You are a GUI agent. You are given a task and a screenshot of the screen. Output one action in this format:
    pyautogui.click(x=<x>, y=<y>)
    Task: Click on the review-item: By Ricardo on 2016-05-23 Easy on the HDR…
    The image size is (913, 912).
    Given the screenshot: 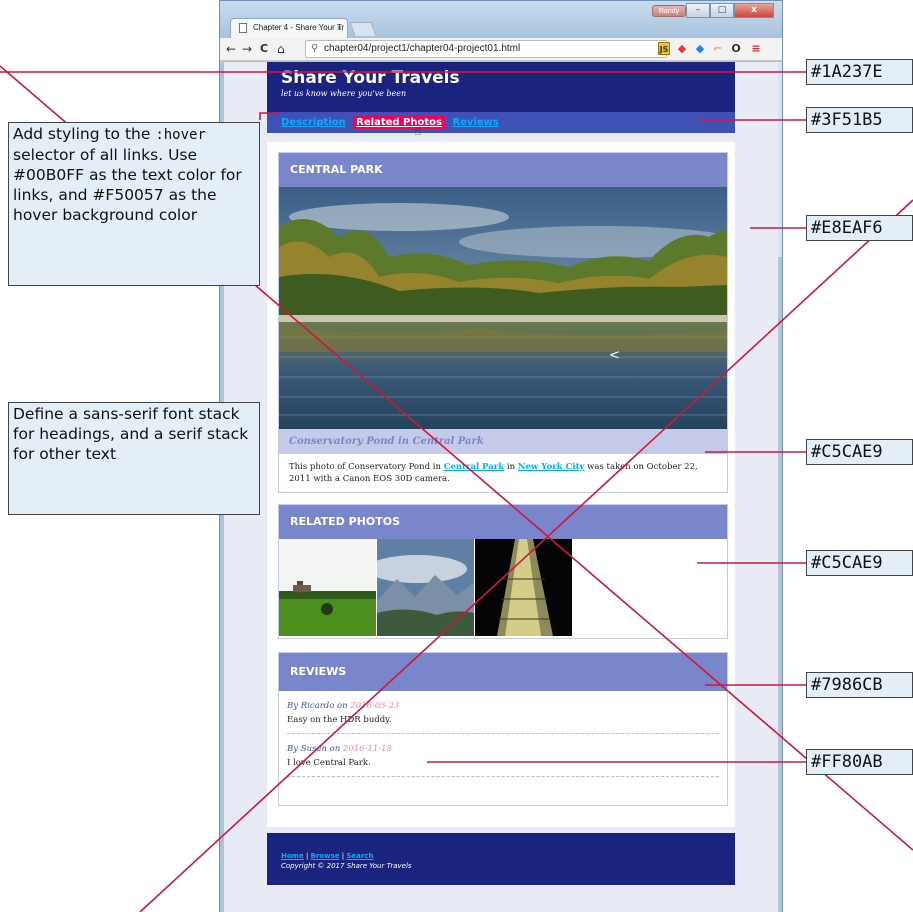 What is the action you would take?
    pyautogui.click(x=503, y=712)
    